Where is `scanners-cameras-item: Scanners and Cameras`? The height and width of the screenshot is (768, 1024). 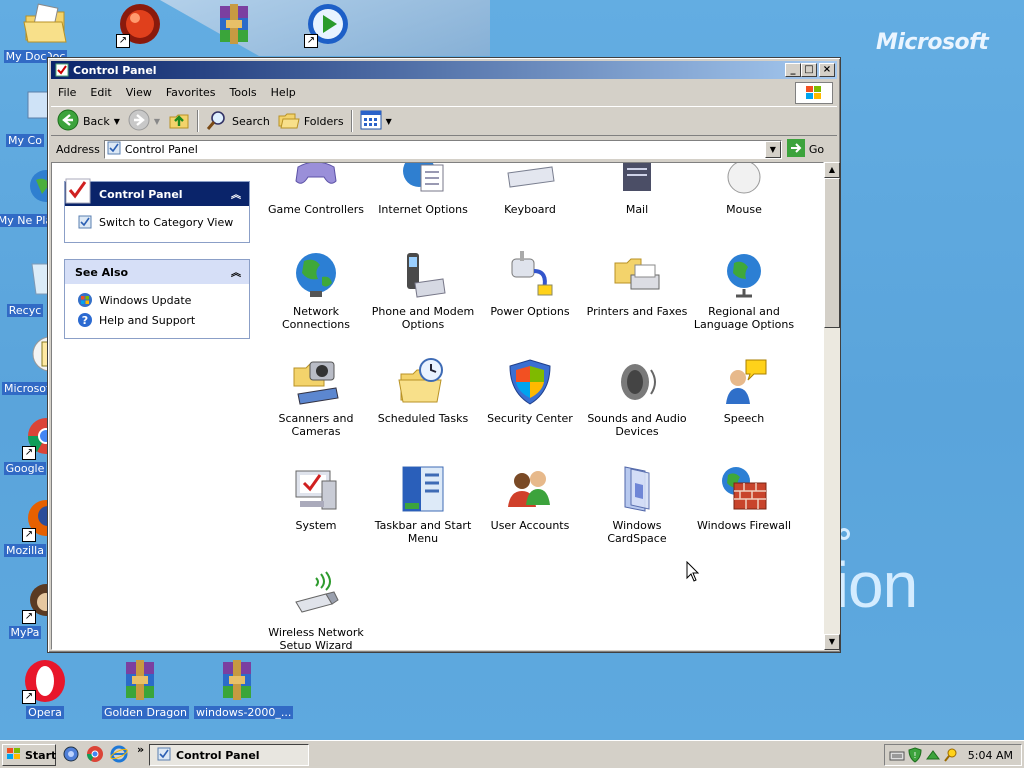
scanners-cameras-item: Scanners and Cameras is located at coordinates (316, 397).